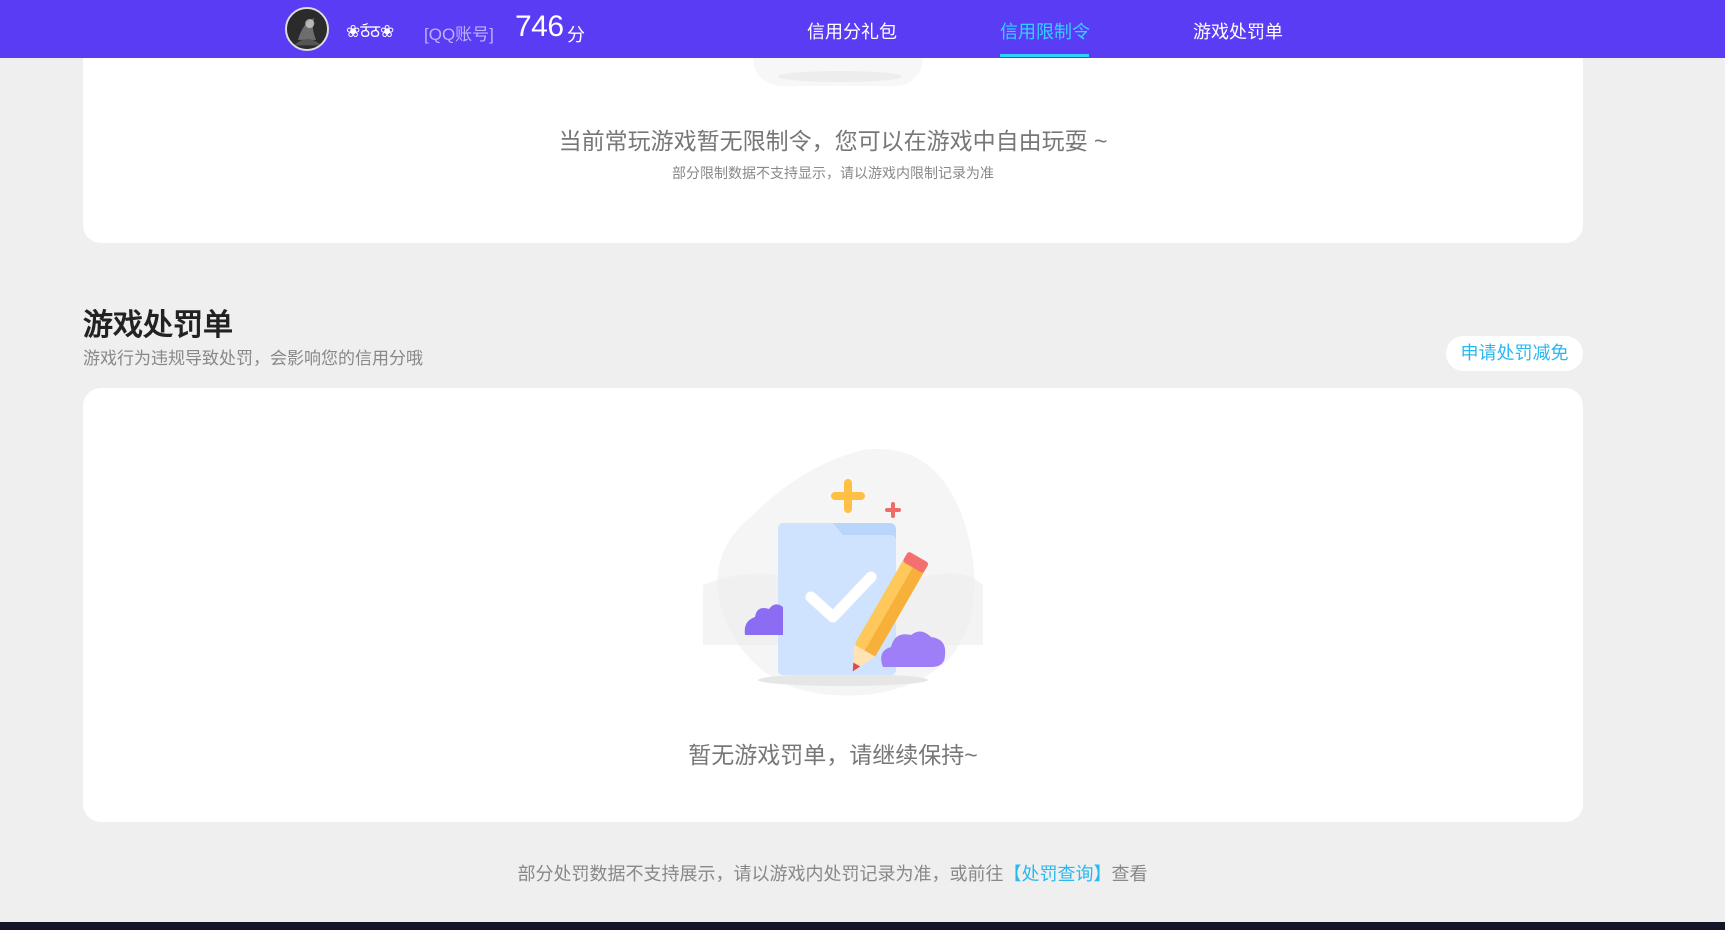  Describe the element at coordinates (1044, 55) in the screenshot. I see `active-tab-indicator` at that location.